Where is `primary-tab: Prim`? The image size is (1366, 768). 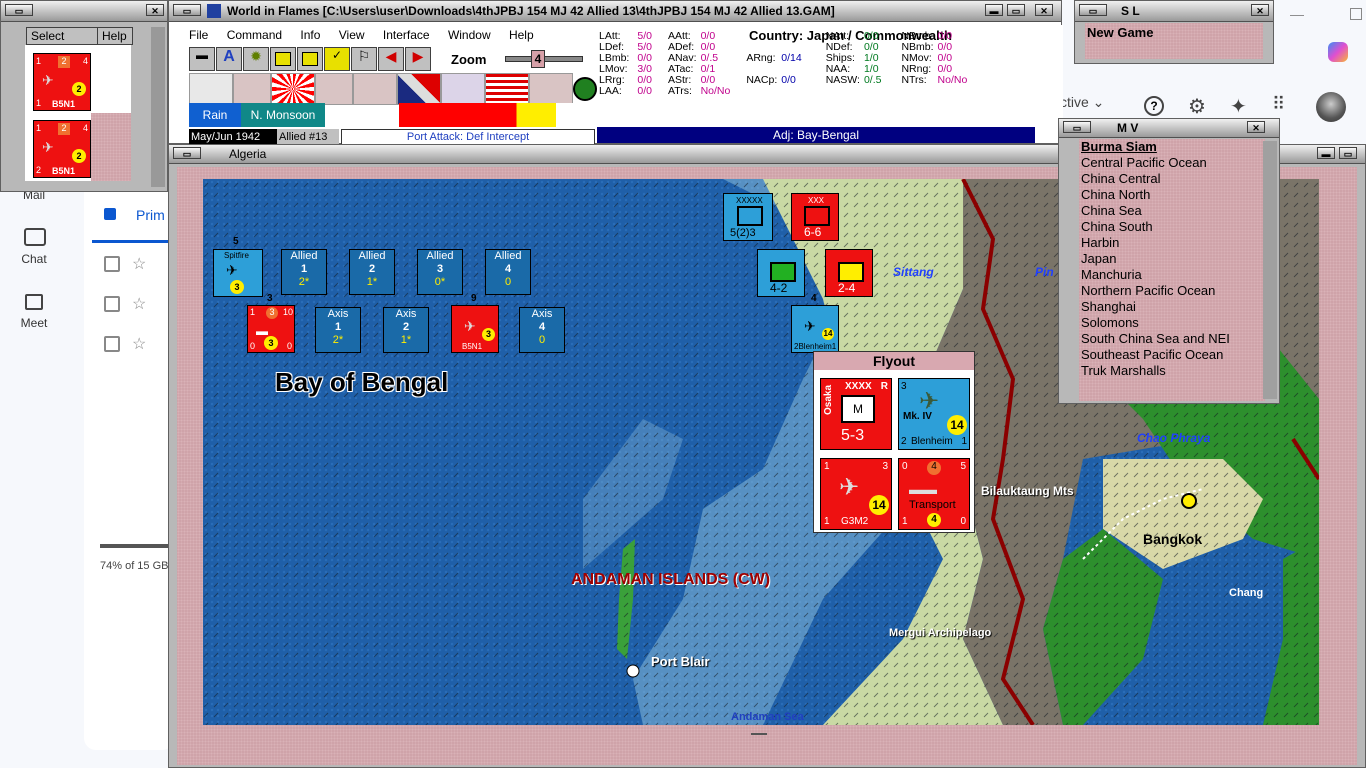 primary-tab: Prim is located at coordinates (150, 215).